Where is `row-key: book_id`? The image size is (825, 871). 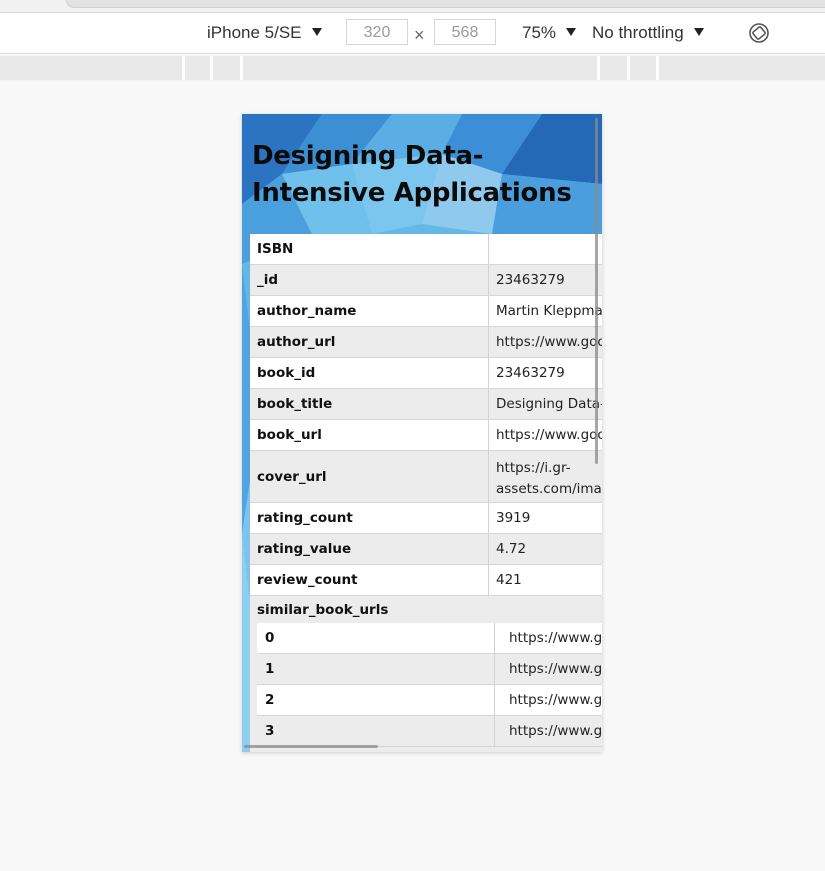 row-key: book_id is located at coordinates (286, 373).